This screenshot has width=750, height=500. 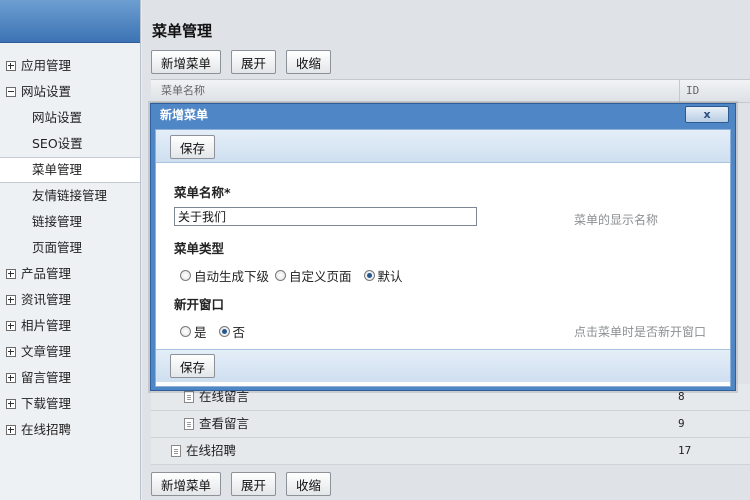 I want to click on new-window-radio-group: 是 否, so click(x=215, y=331).